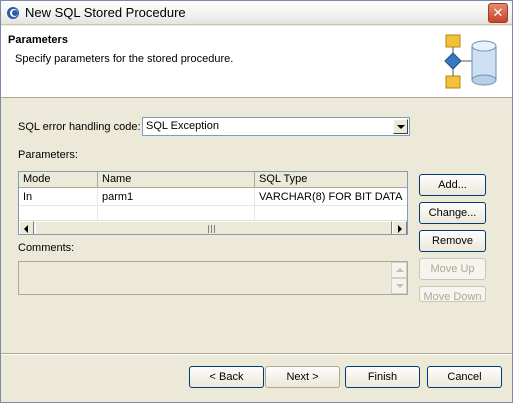 The height and width of the screenshot is (403, 513). Describe the element at coordinates (48, 155) in the screenshot. I see `parameters-label: Parameters:` at that location.